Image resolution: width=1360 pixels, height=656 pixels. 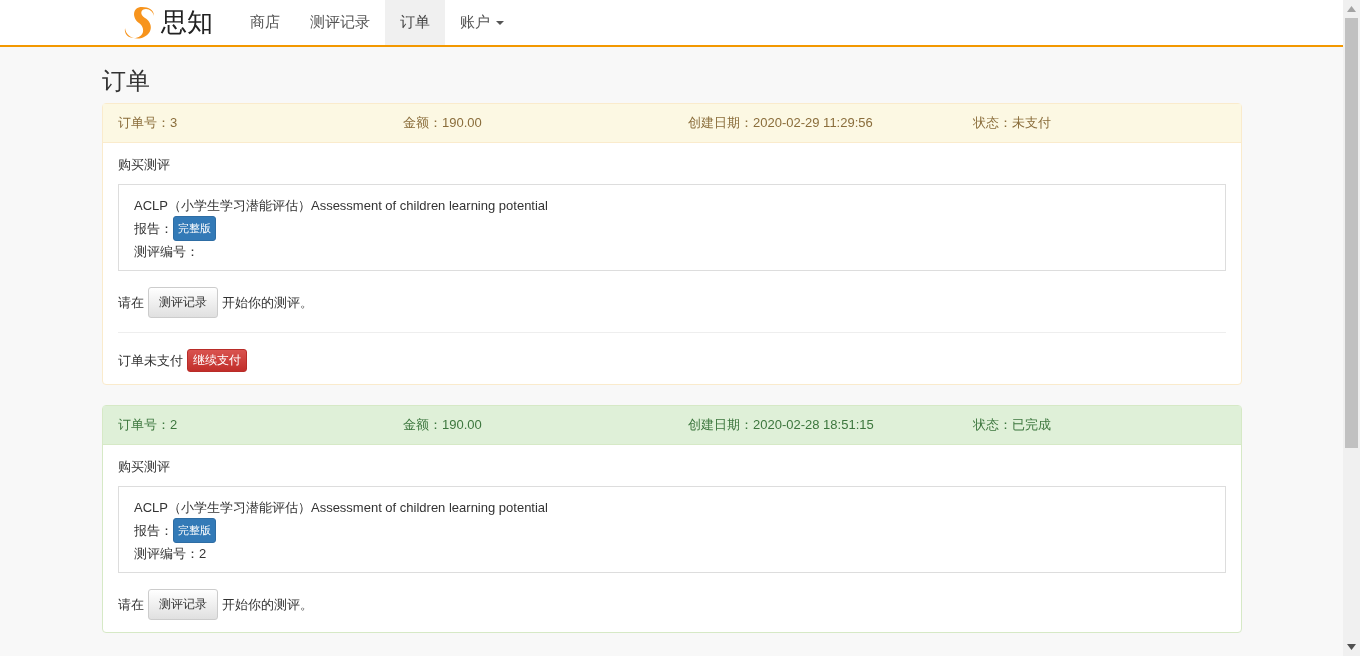 I want to click on nav-tab: 测评记录, so click(x=340, y=22).